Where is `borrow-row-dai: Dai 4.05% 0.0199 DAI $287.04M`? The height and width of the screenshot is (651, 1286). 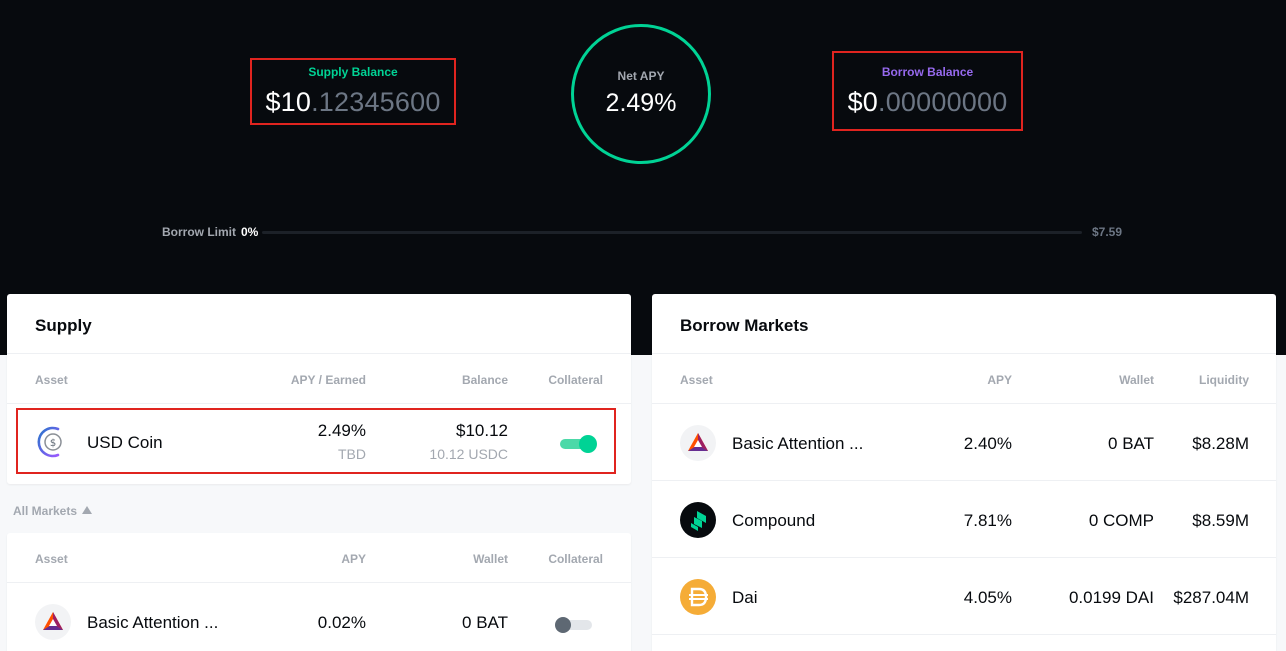 borrow-row-dai: Dai 4.05% 0.0199 DAI $287.04M is located at coordinates (964, 596).